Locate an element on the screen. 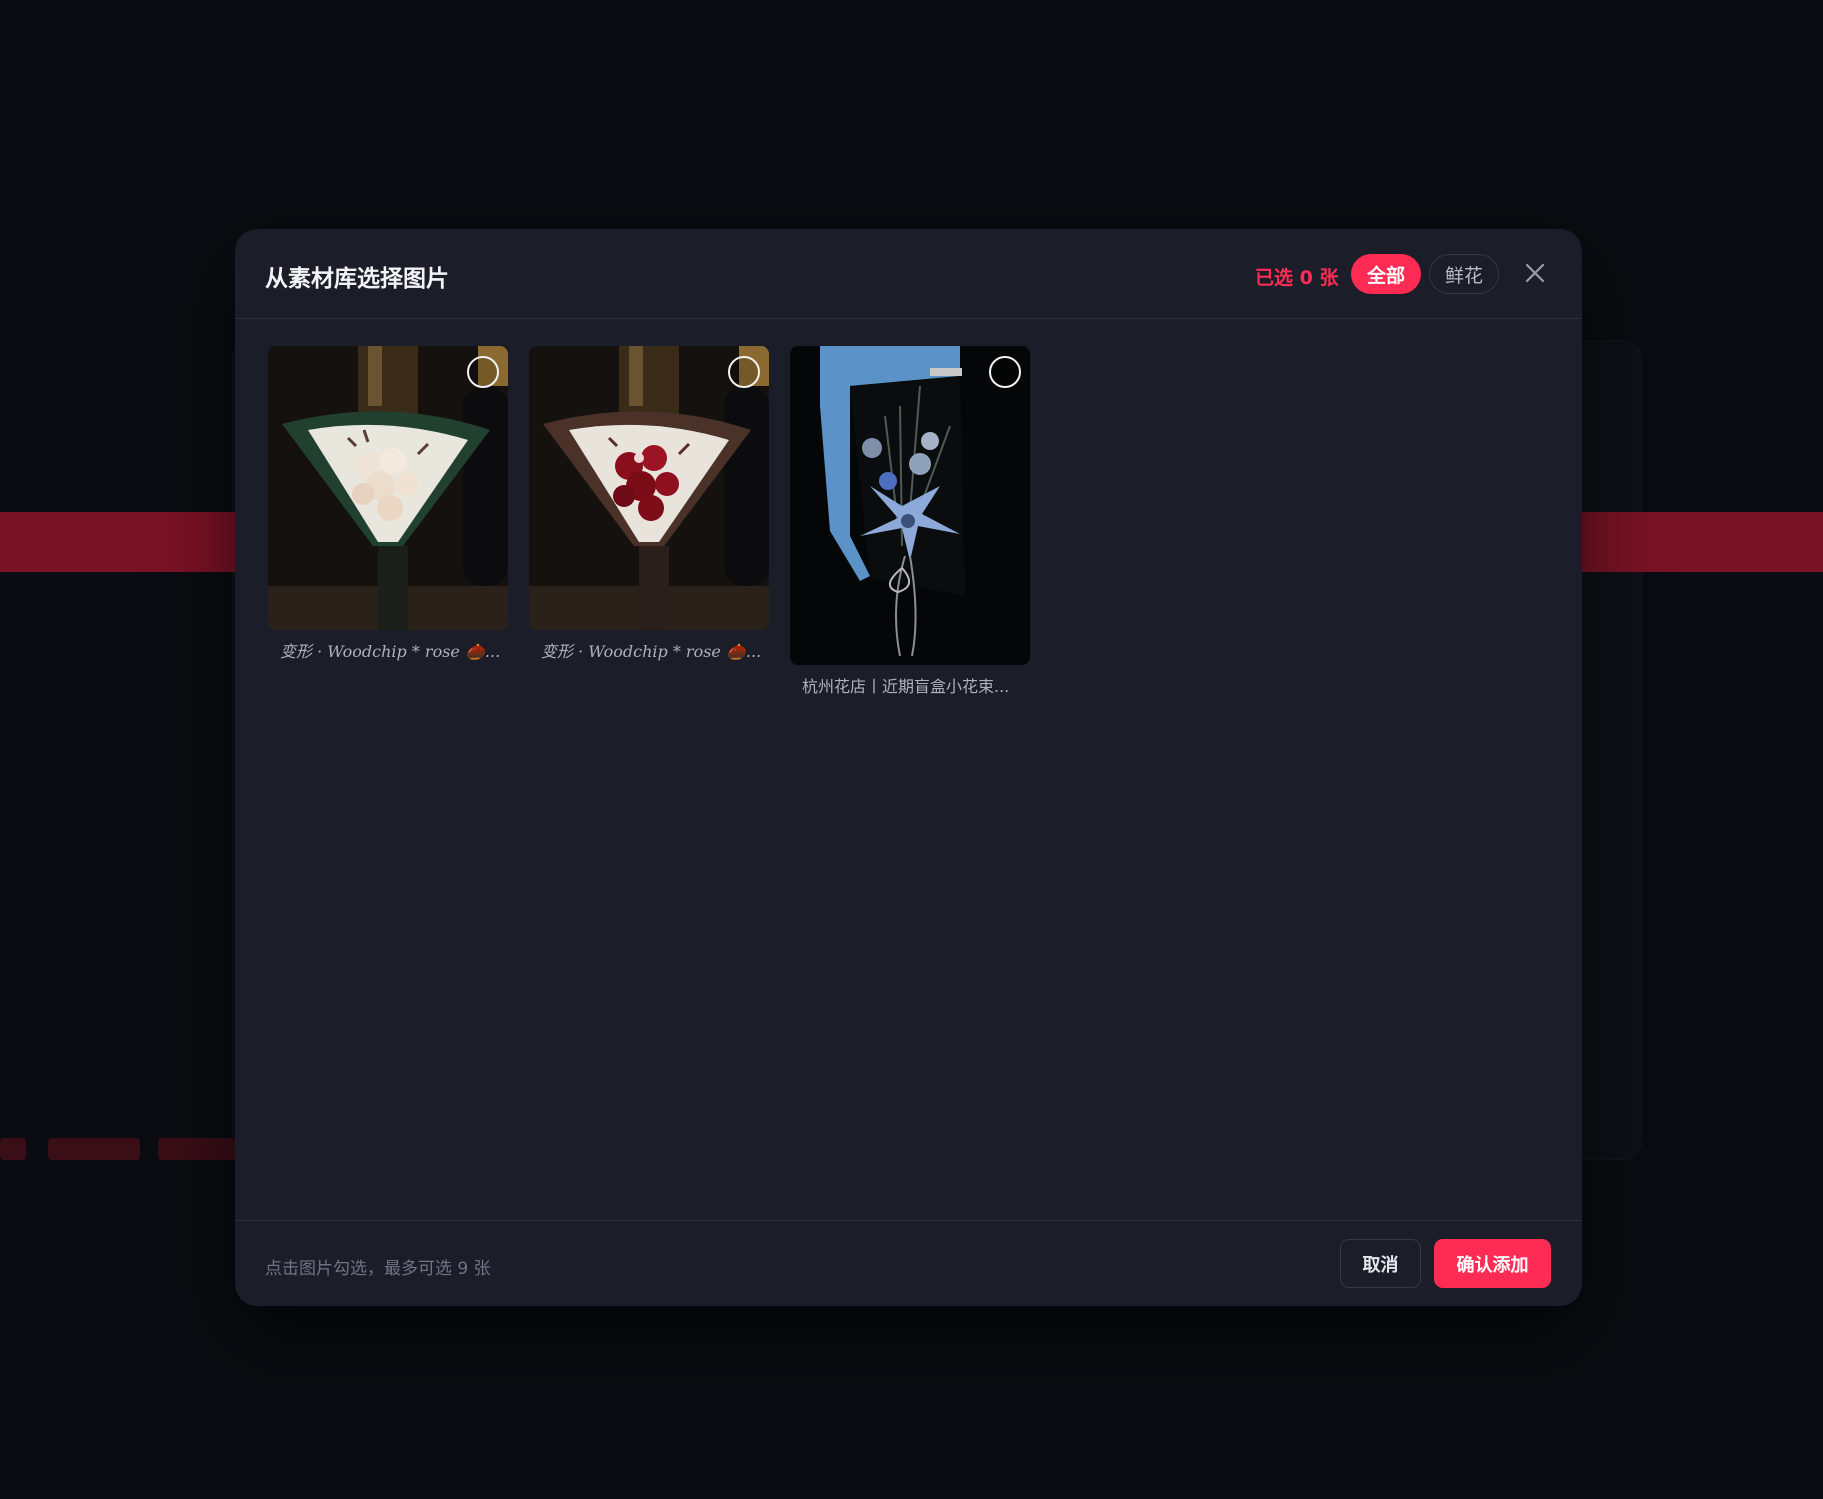 The height and width of the screenshot is (1499, 1823). modal-title: 从素材库选择图片 is located at coordinates (357, 279).